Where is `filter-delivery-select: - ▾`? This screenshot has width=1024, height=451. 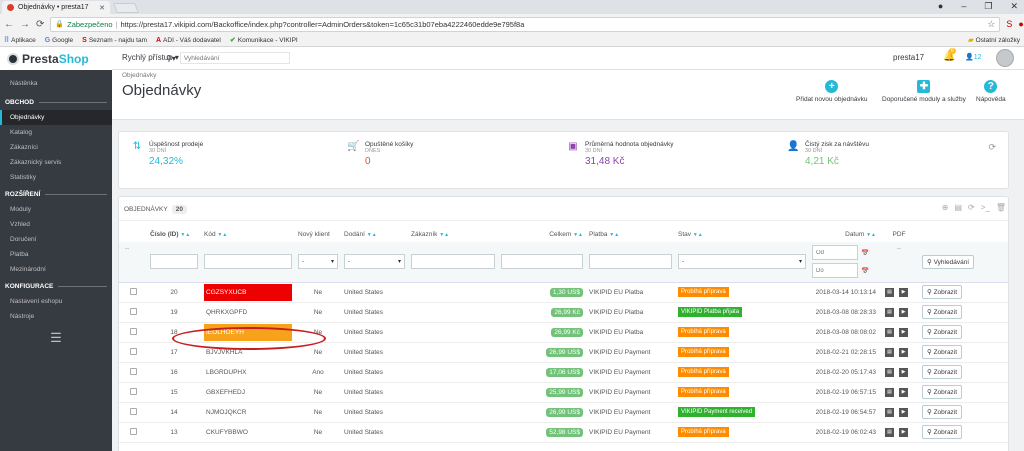 filter-delivery-select: - ▾ is located at coordinates (374, 262).